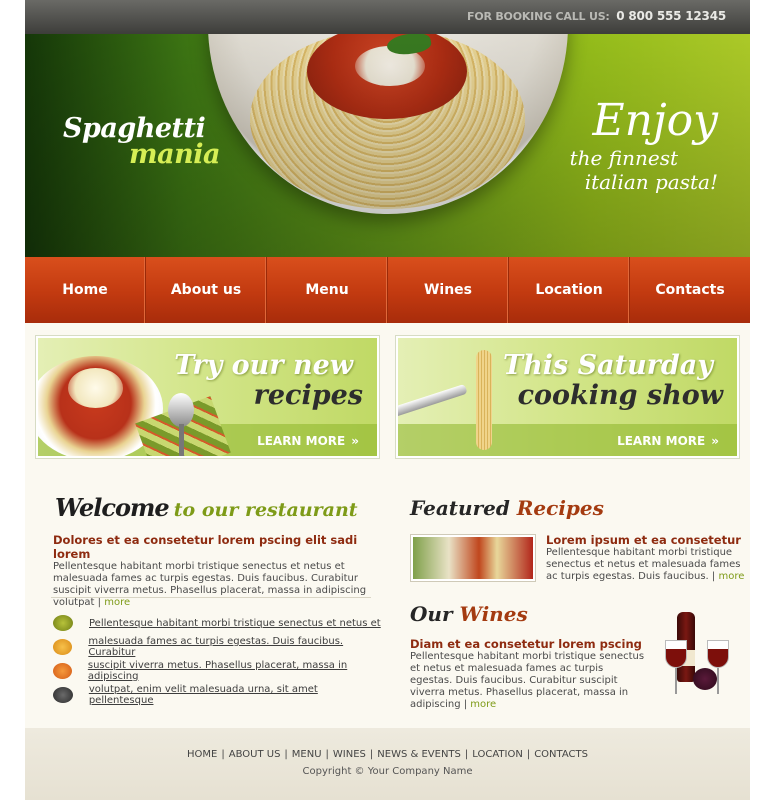 The image size is (775, 800). Describe the element at coordinates (507, 508) in the screenshot. I see `featured-recipes-heading: Featured Recipes` at that location.